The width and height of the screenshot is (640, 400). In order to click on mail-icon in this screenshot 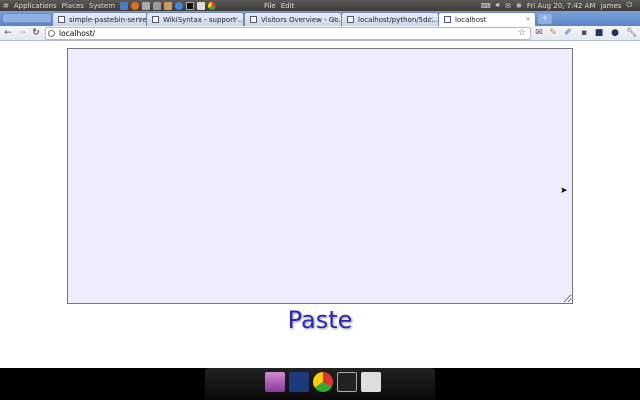, I will do `click(253, 19)`.